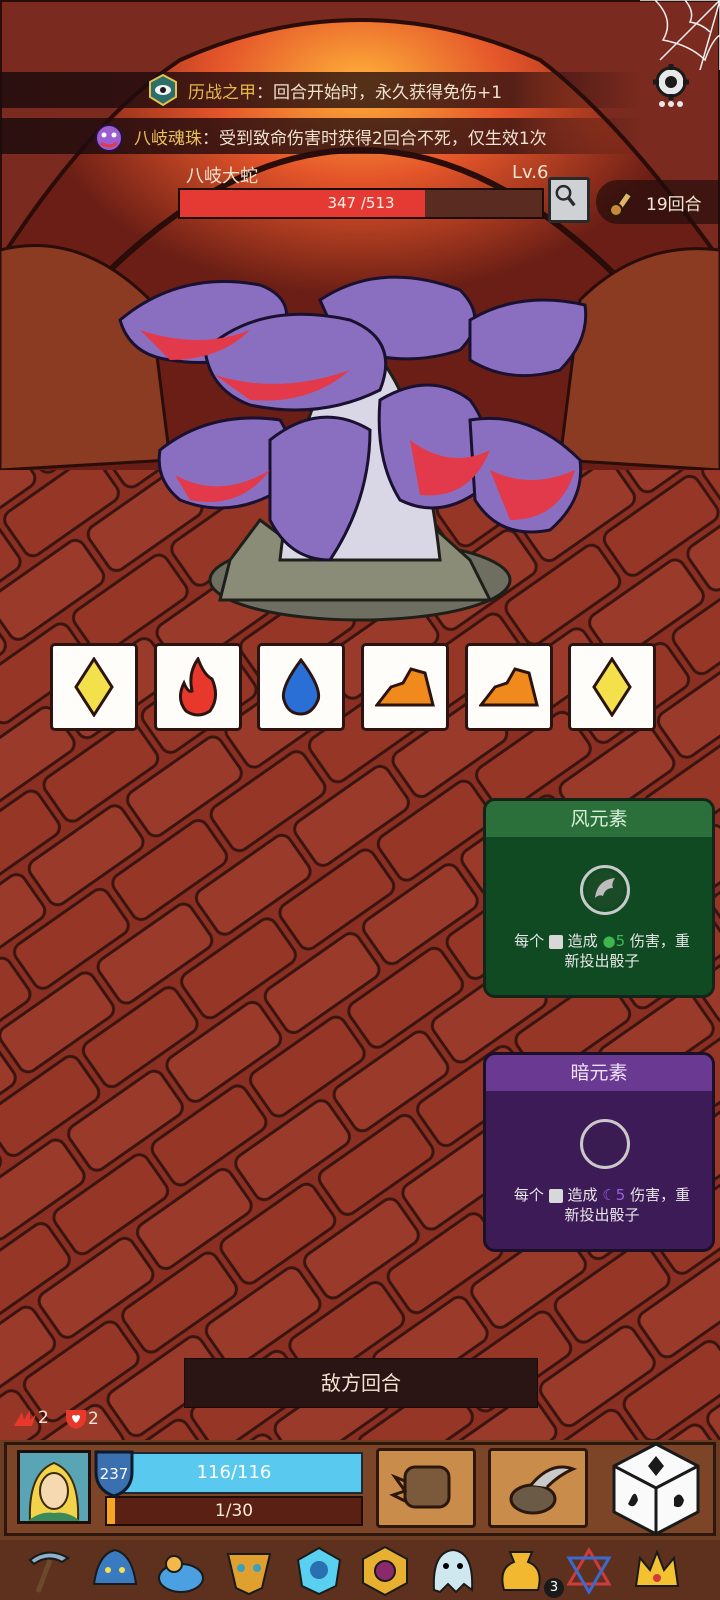 This screenshot has height=1600, width=720. I want to click on settings-gear-icon, so click(671, 85).